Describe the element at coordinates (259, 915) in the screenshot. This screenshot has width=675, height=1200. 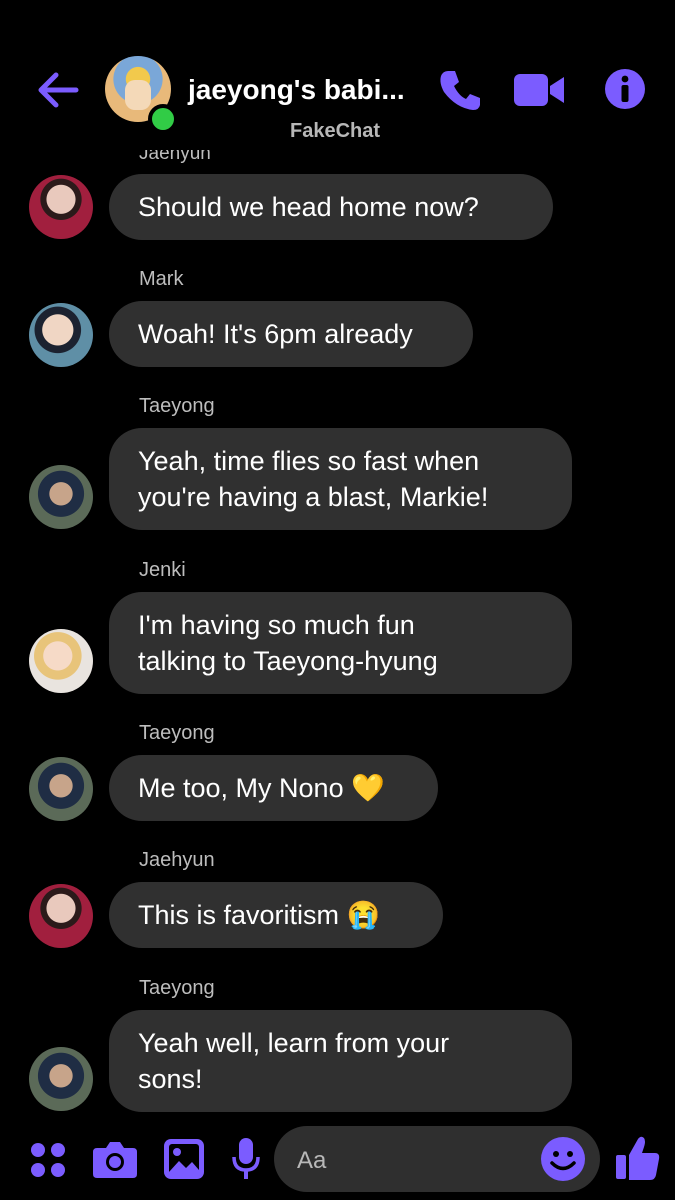
I see `message-text: This is favoritism 😭` at that location.